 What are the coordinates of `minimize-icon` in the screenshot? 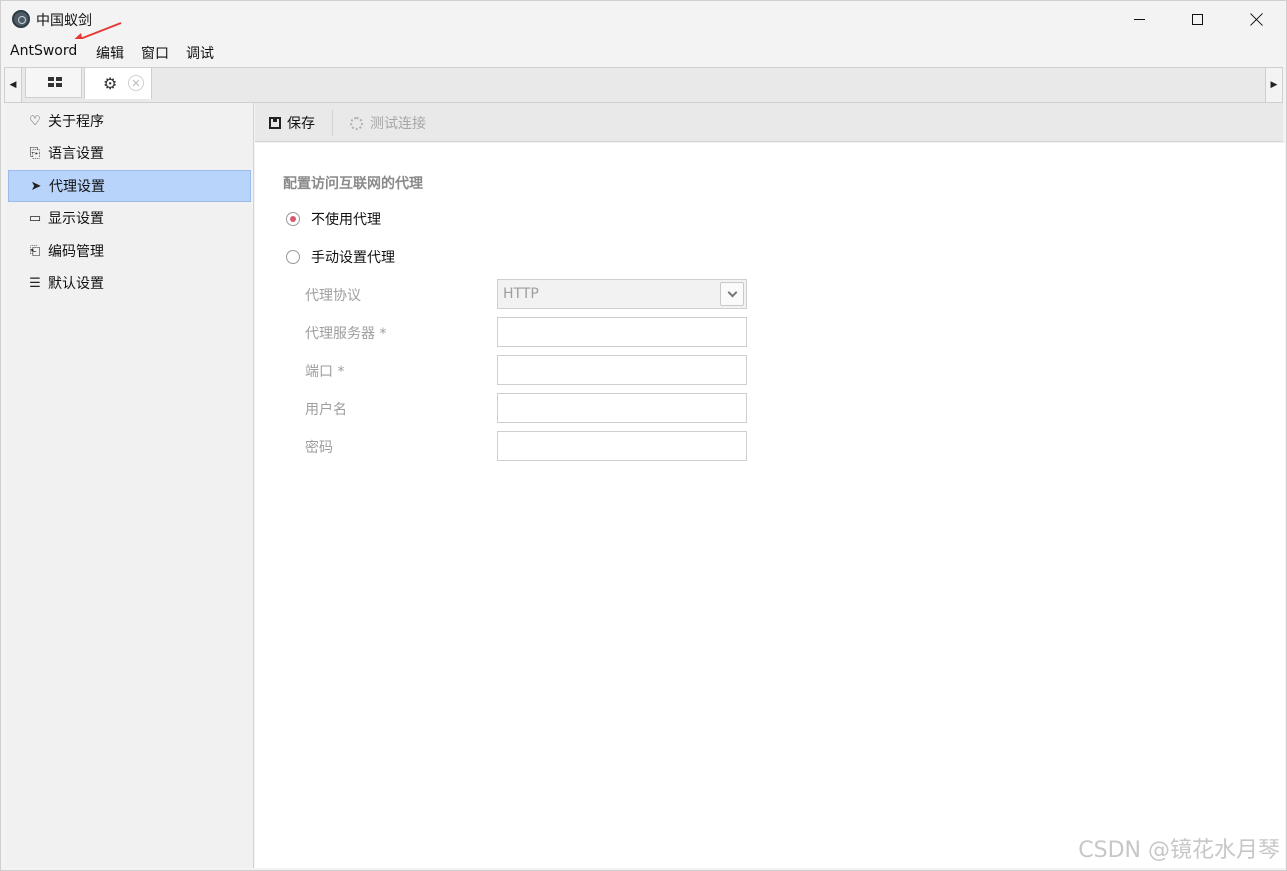 It's located at (1139, 19).